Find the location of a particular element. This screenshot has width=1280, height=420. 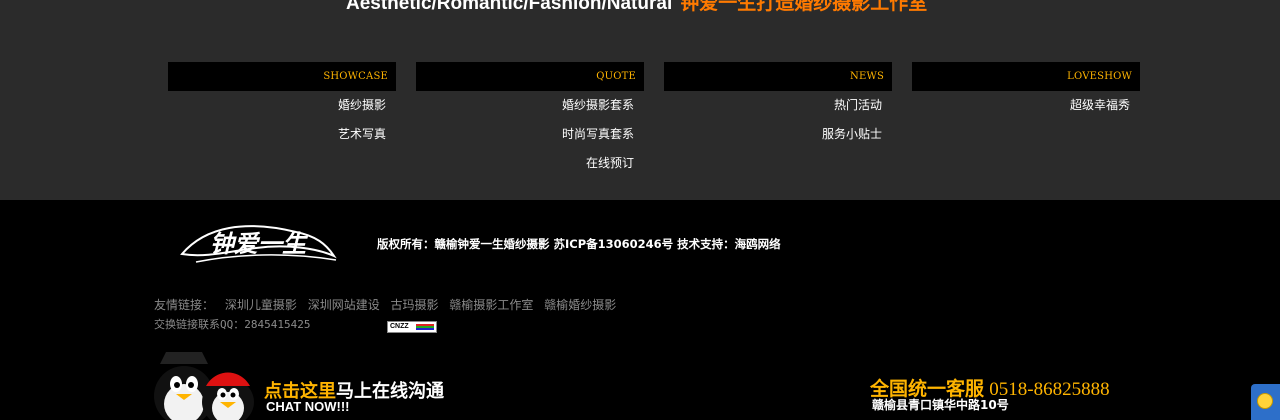

column-title: NEWS is located at coordinates (778, 76).